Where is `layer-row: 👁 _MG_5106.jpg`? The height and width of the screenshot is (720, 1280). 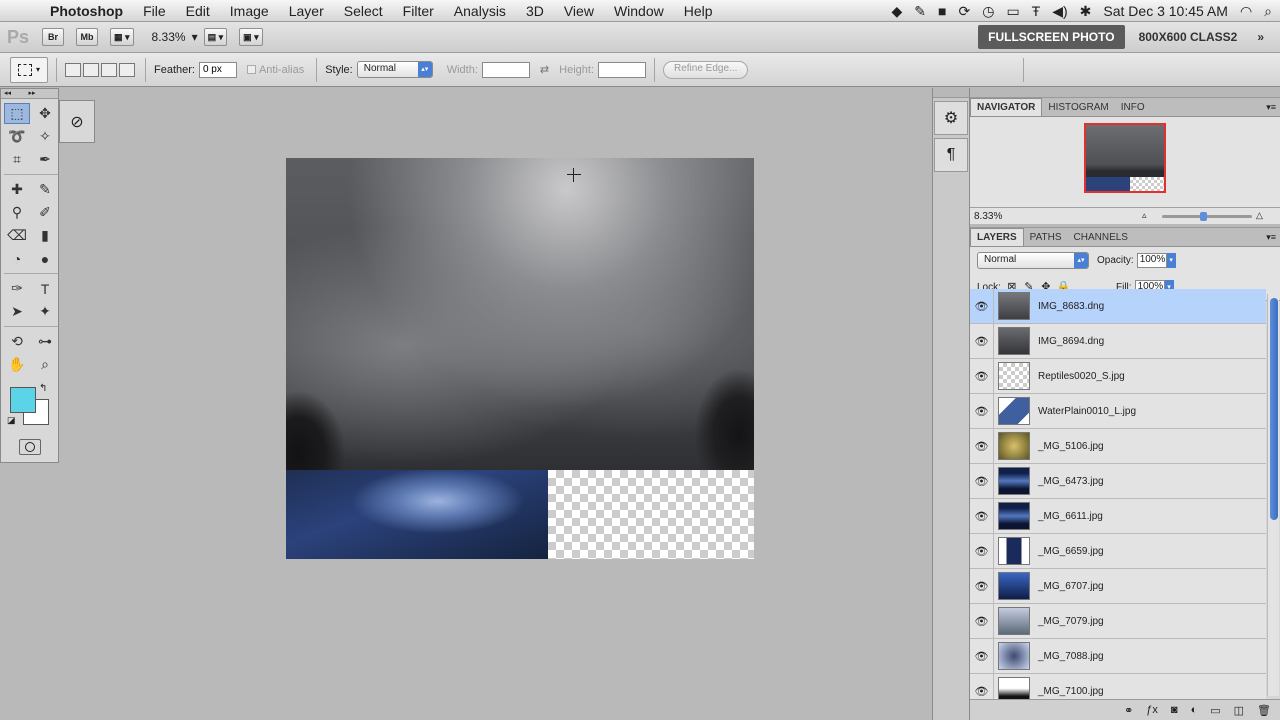
layer-row: 👁 _MG_5106.jpg is located at coordinates (1118, 446).